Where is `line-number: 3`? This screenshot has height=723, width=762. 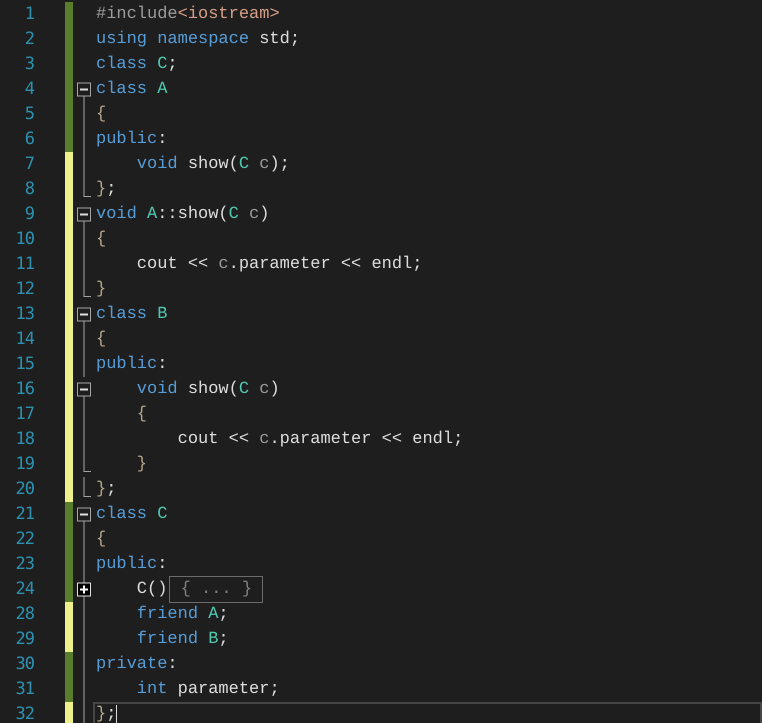 line-number: 3 is located at coordinates (29, 64).